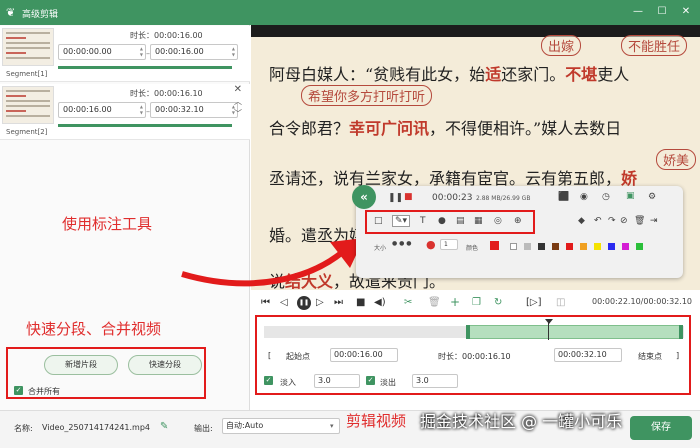  I want to click on set-start-button: 起始点, so click(298, 356).